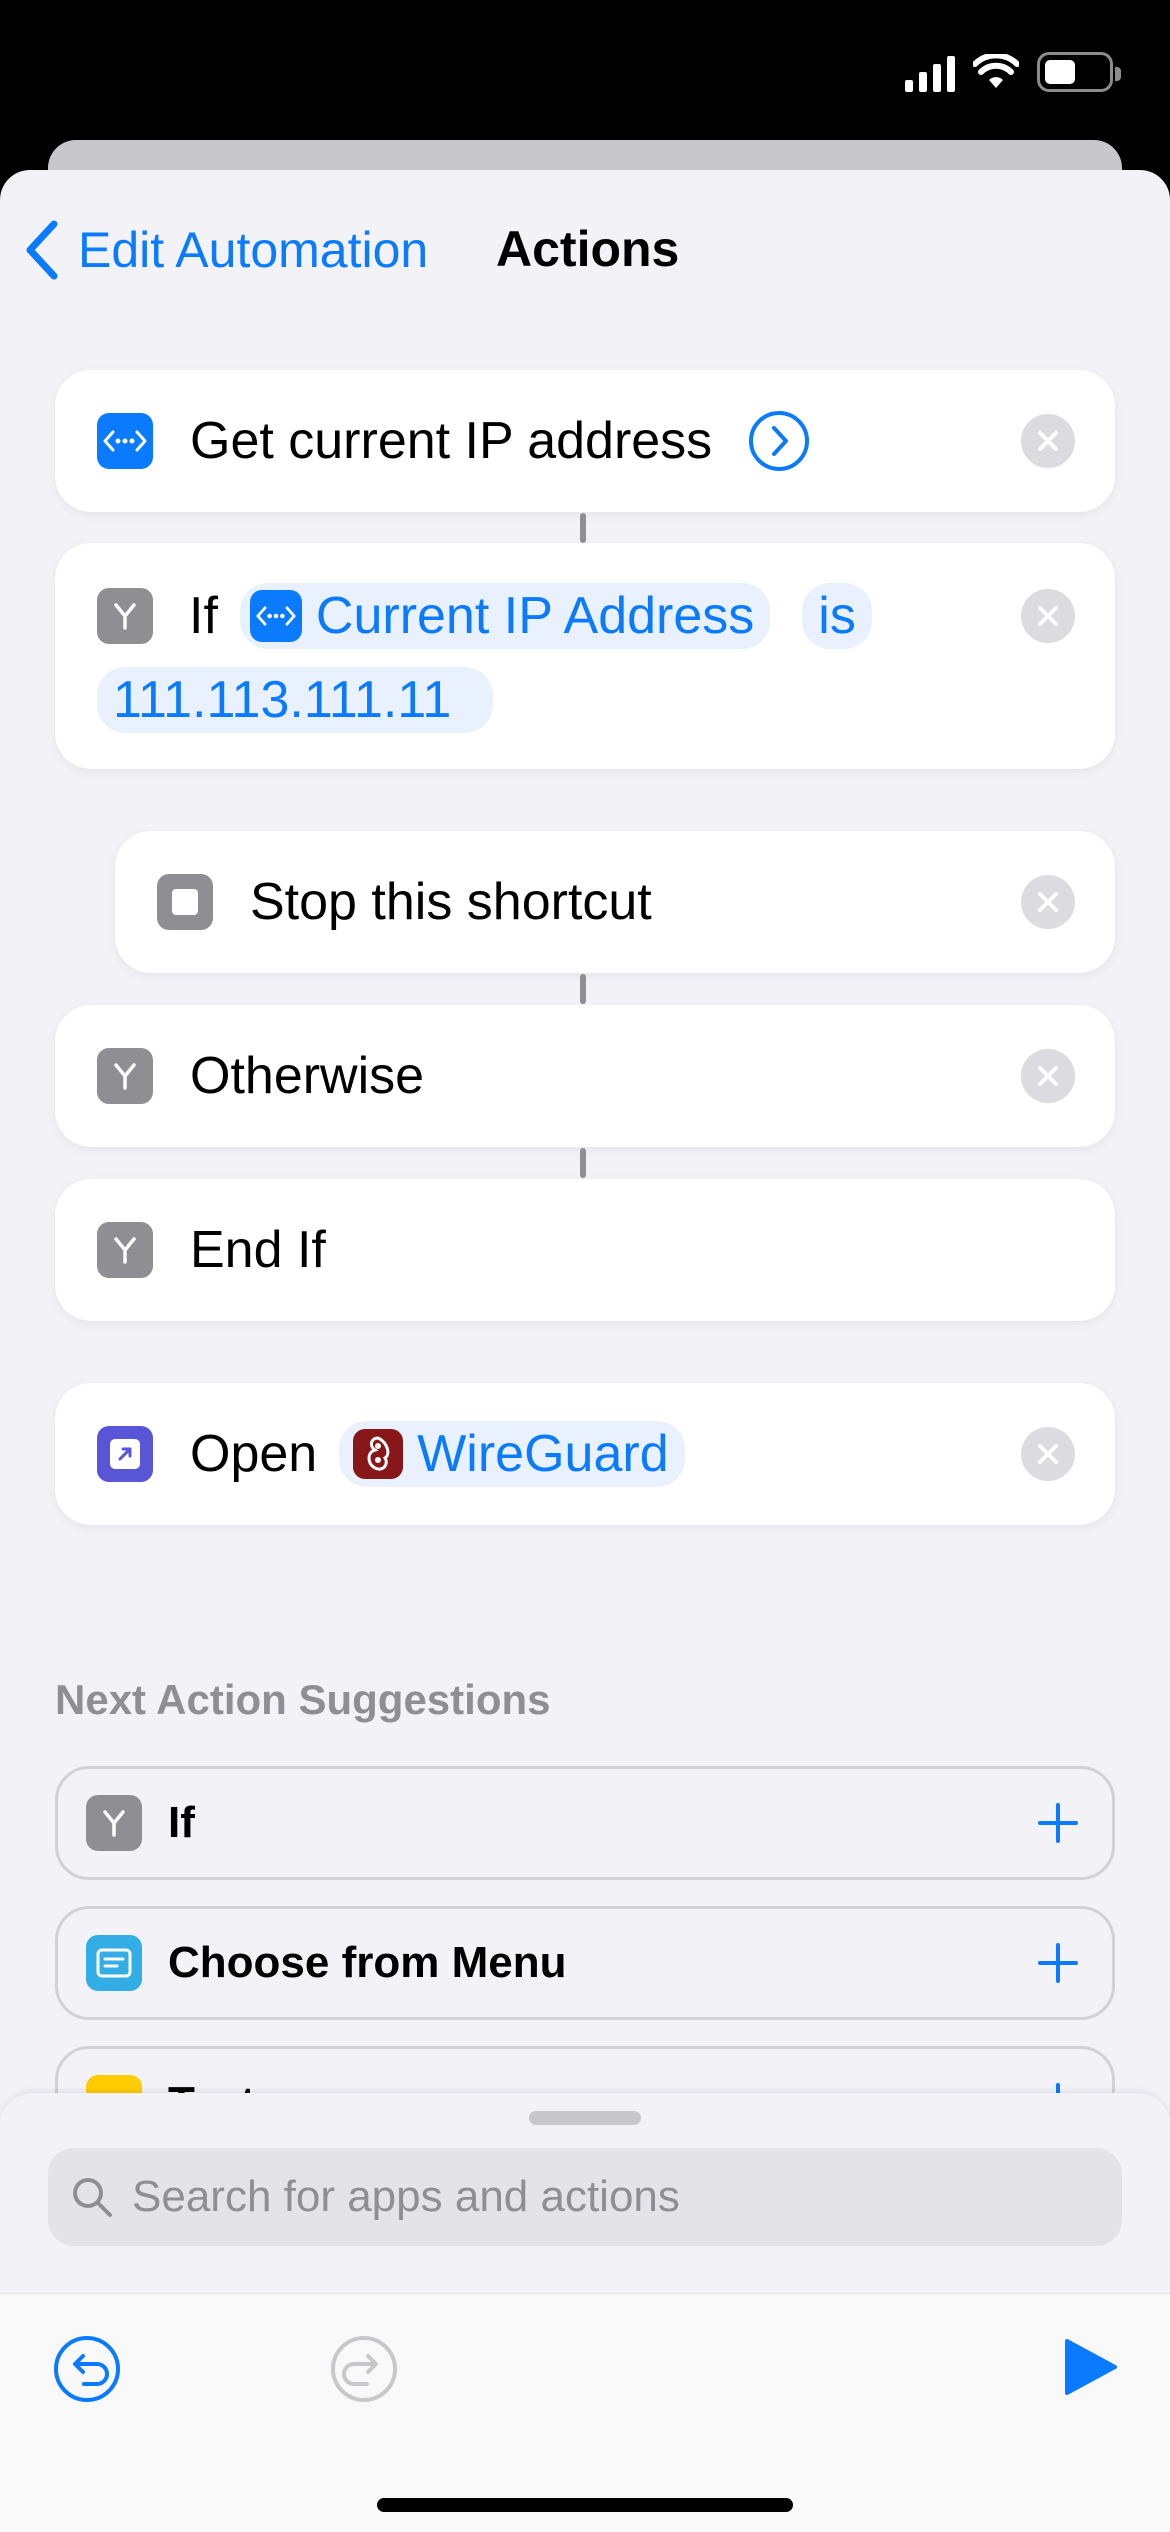 The width and height of the screenshot is (1170, 2532). I want to click on variable-token: Current IP Address, so click(505, 616).